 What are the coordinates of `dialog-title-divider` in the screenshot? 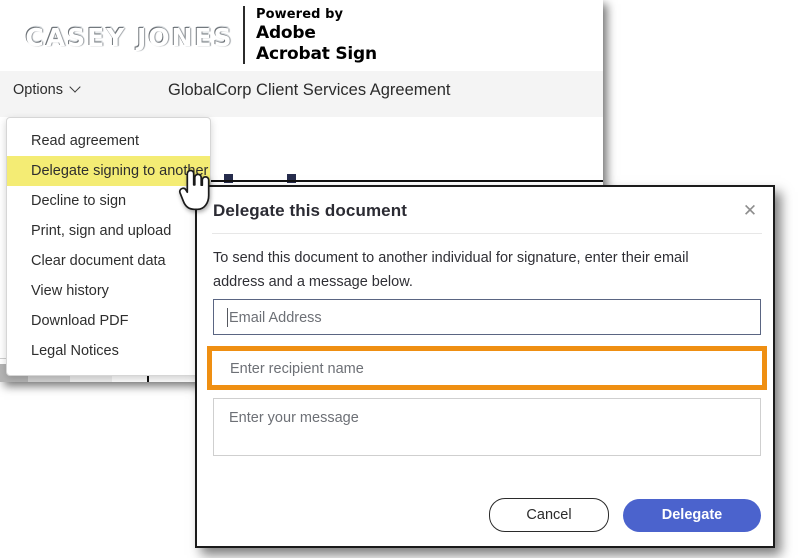 It's located at (487, 233).